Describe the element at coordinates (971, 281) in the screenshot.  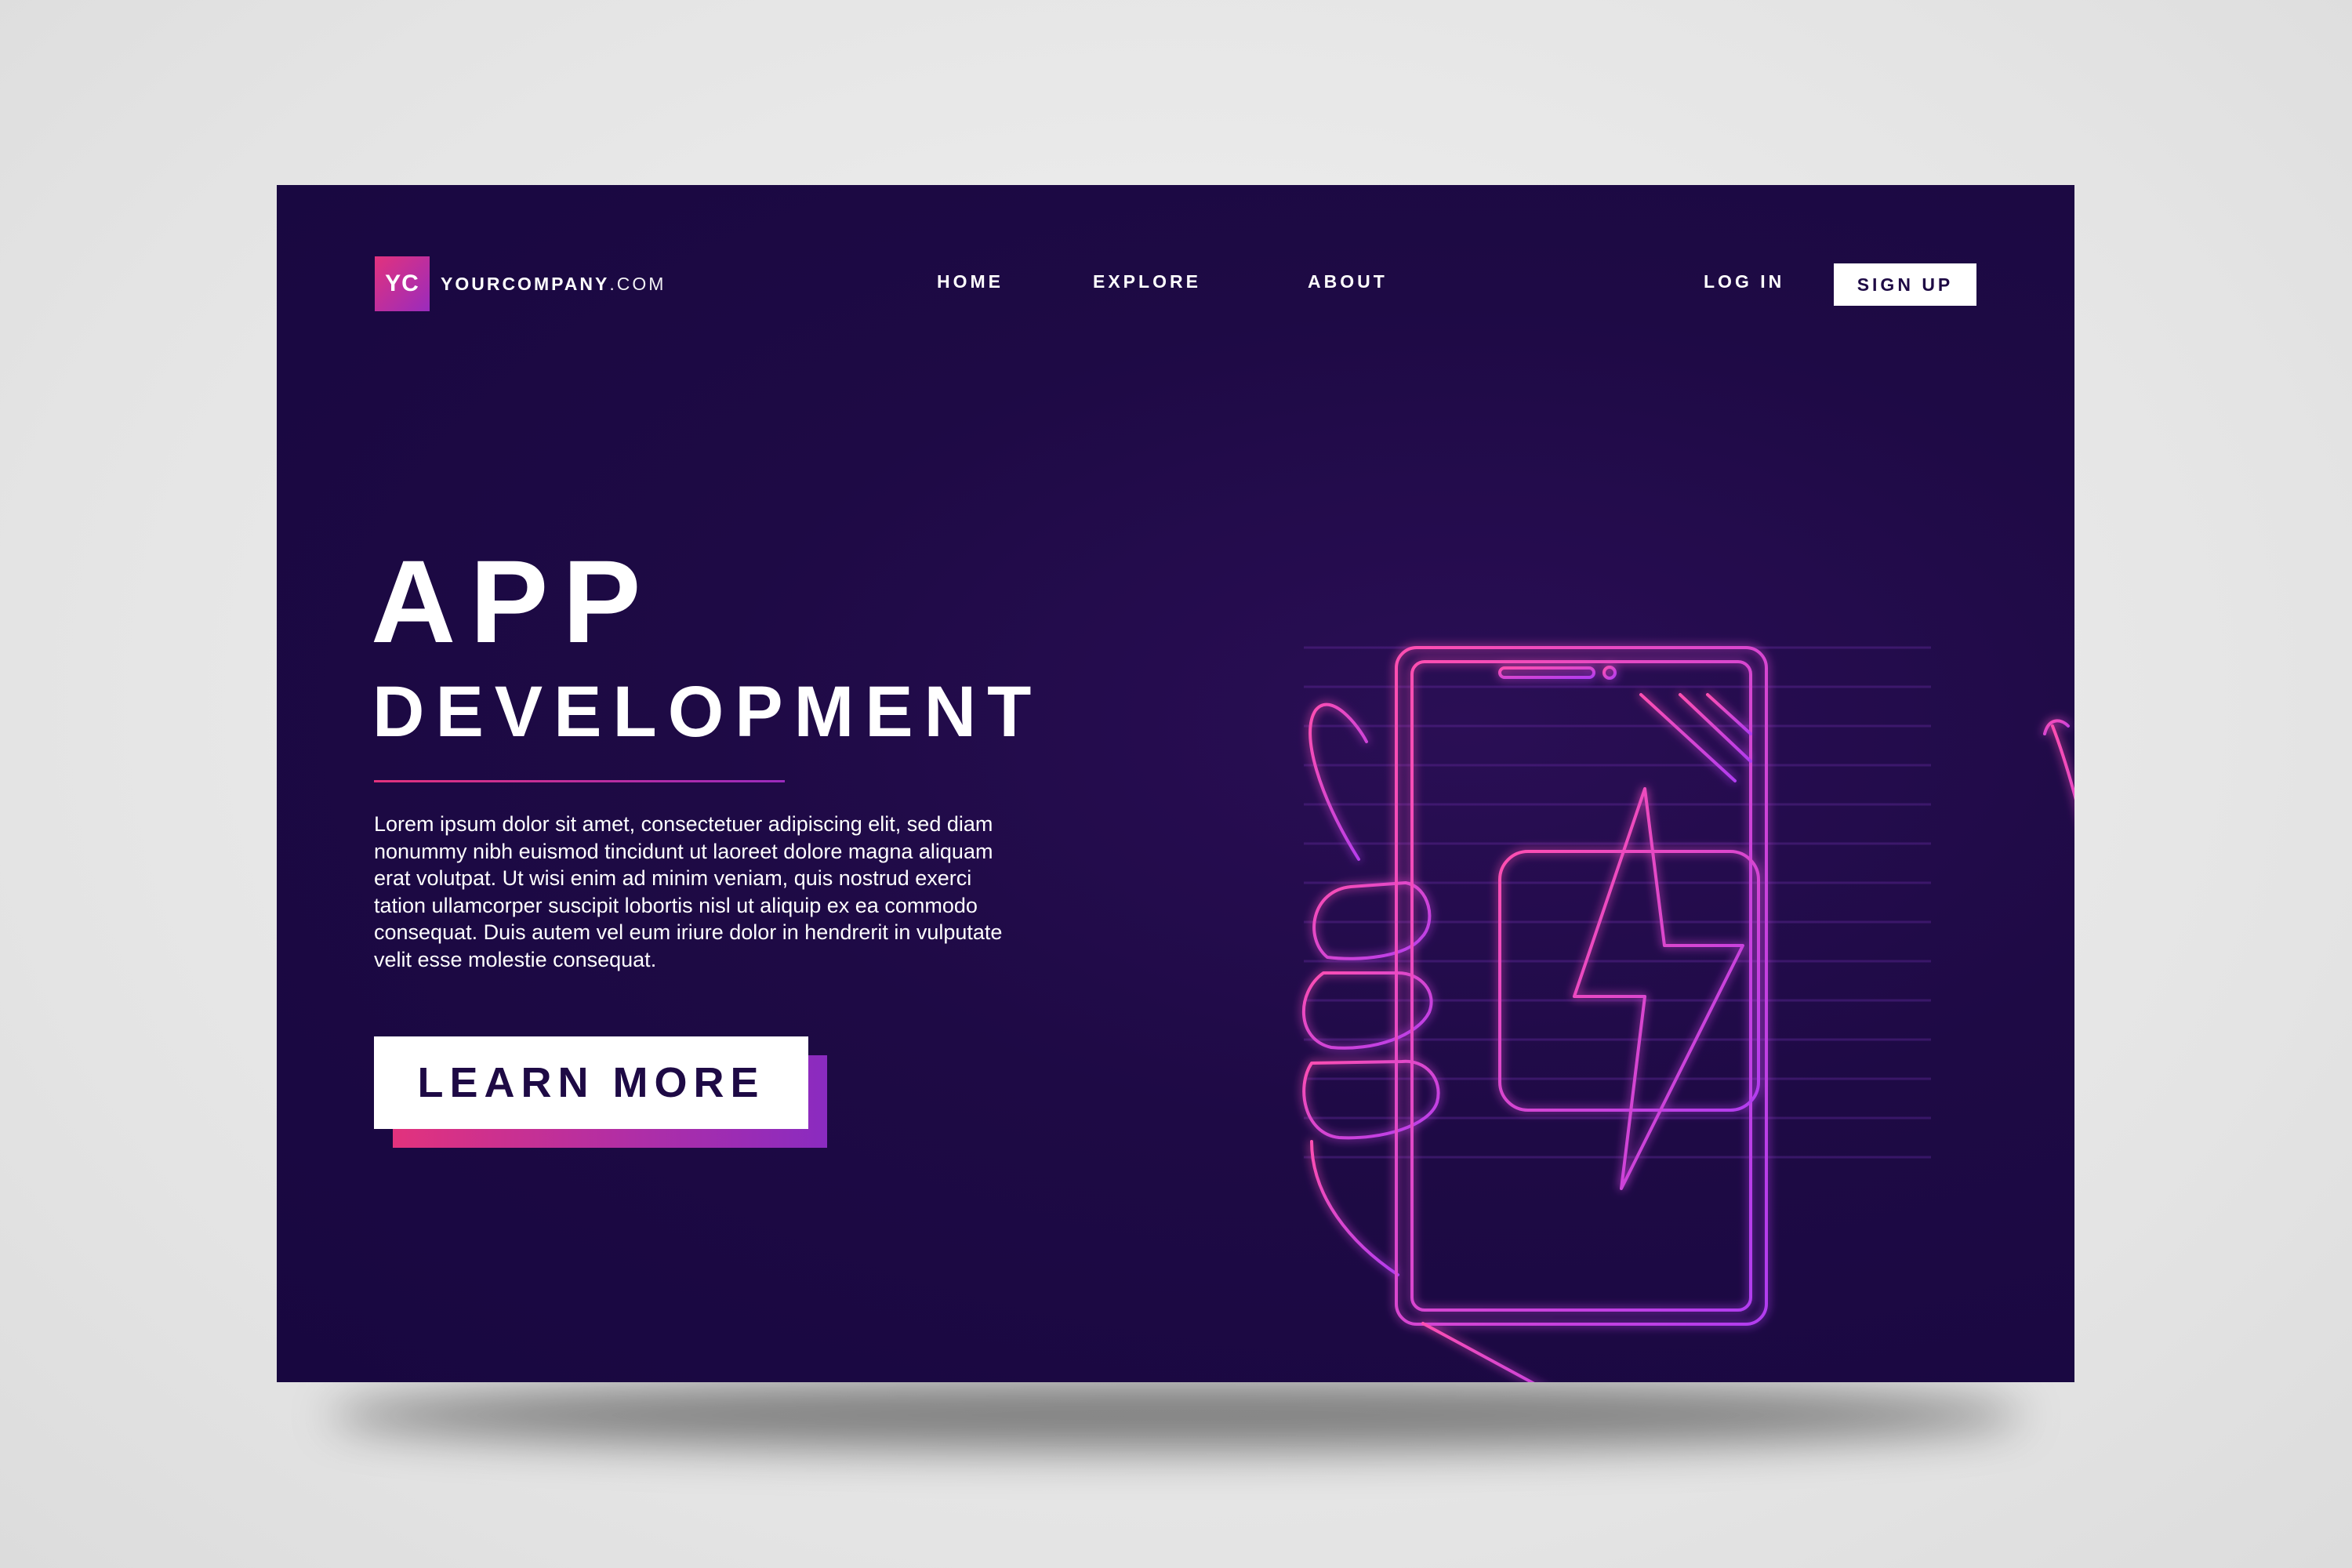
I see `nav-home: HOME` at that location.